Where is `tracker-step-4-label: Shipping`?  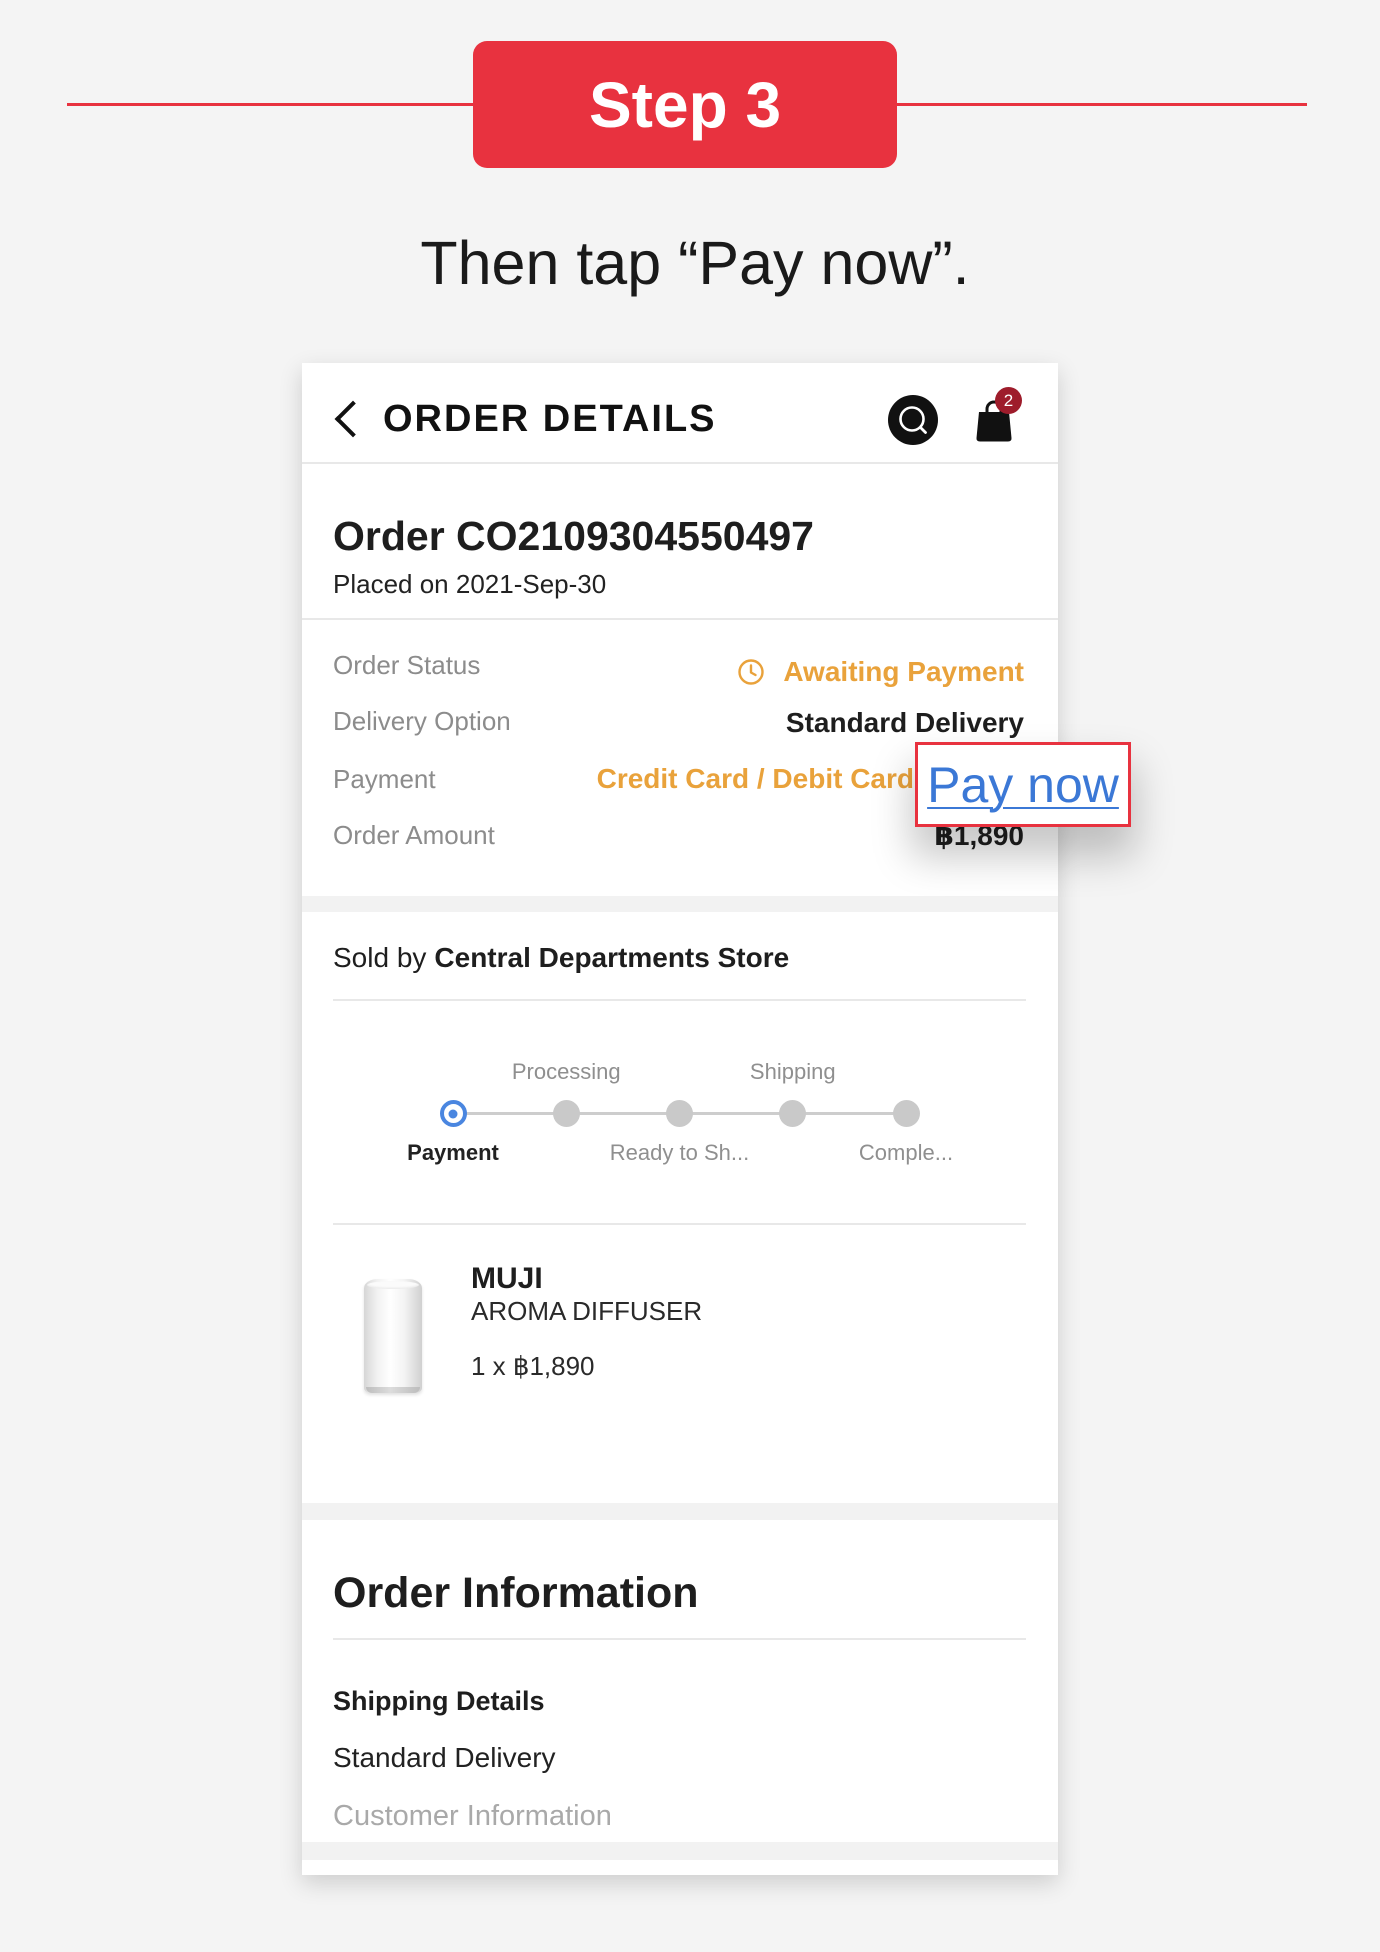 tracker-step-4-label: Shipping is located at coordinates (792, 1071).